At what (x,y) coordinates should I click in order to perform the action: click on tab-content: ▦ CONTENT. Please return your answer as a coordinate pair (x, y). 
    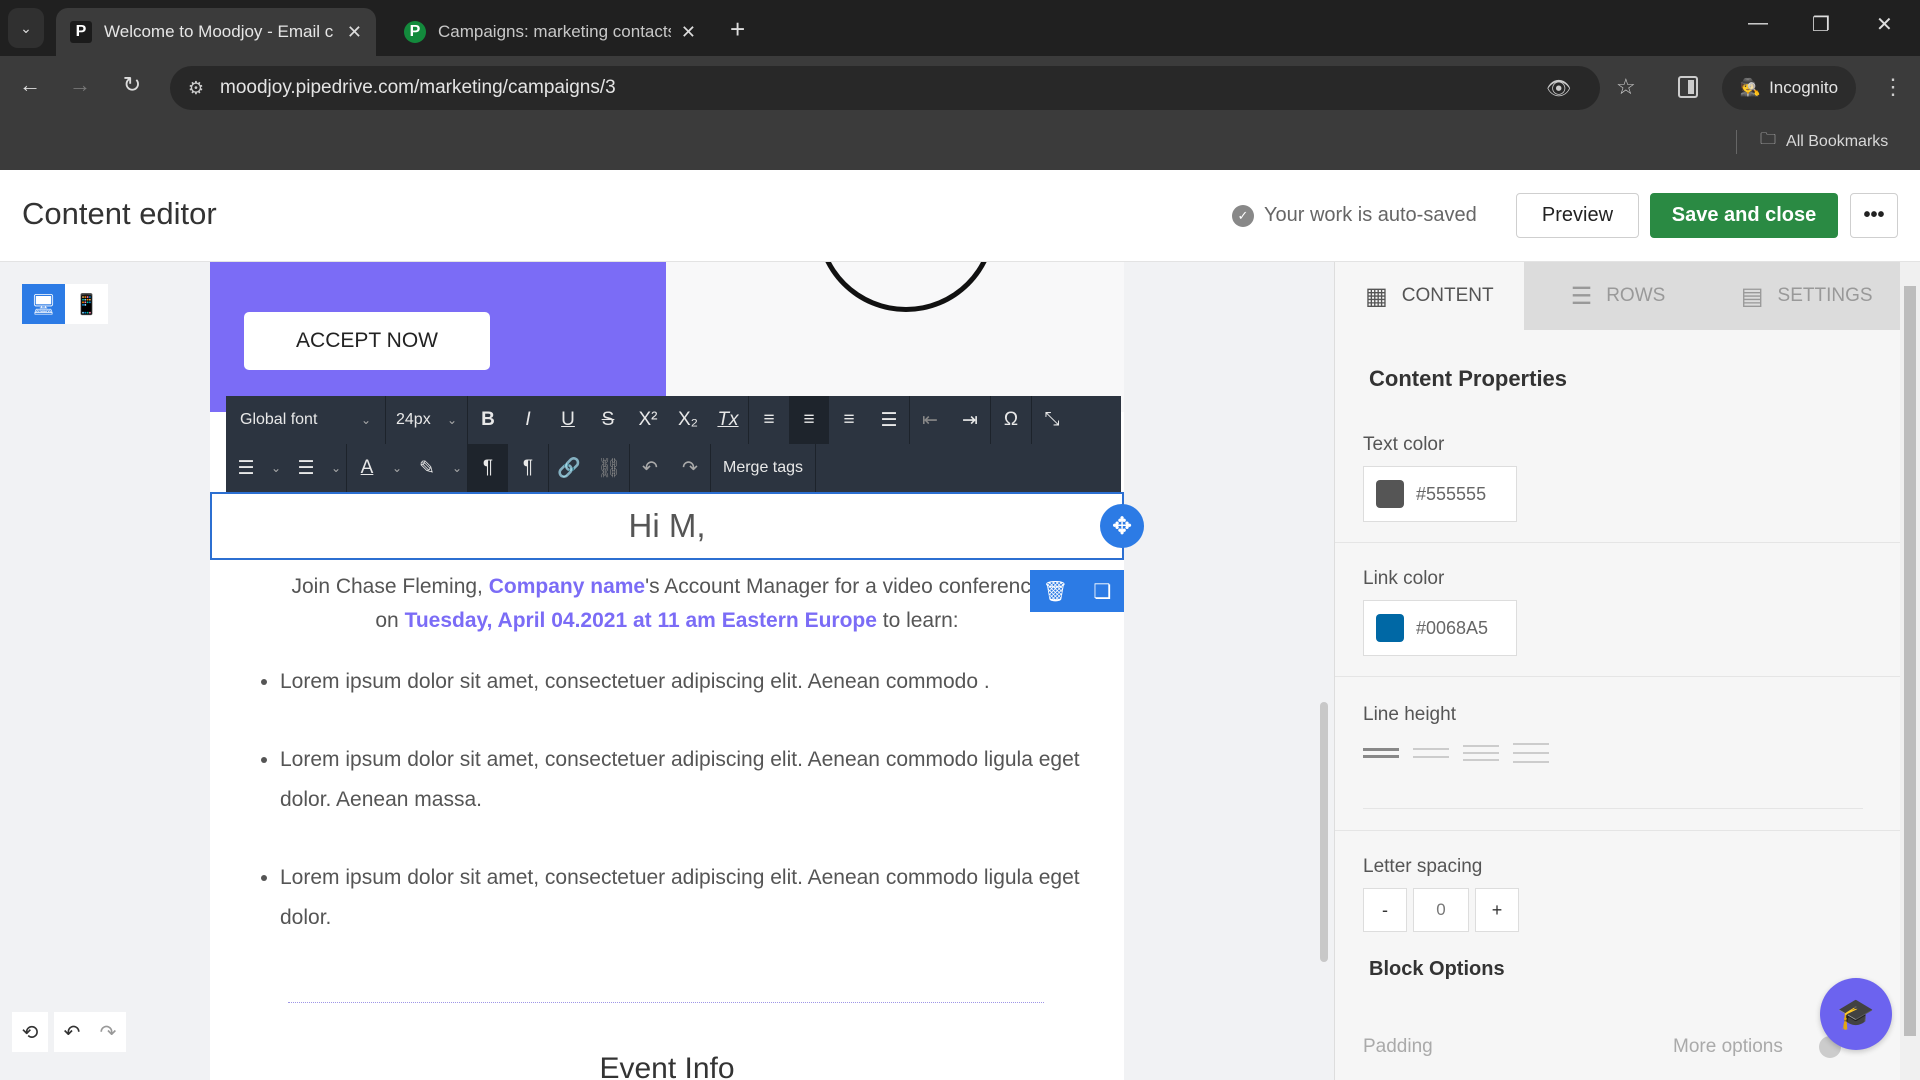
    Looking at the image, I should click on (1429, 296).